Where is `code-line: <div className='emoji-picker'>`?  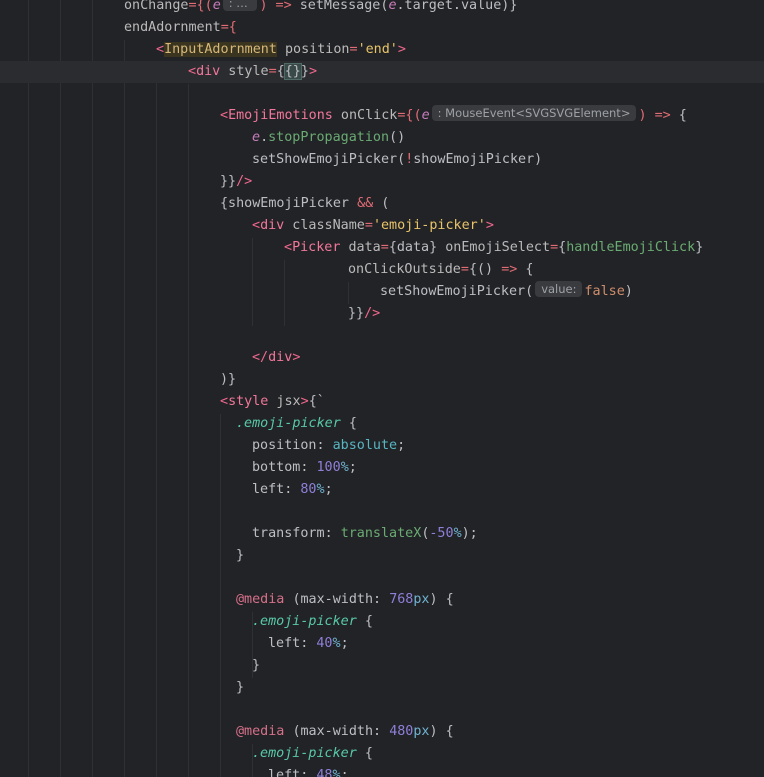
code-line: <div className='emoji-picker'> is located at coordinates (373, 226).